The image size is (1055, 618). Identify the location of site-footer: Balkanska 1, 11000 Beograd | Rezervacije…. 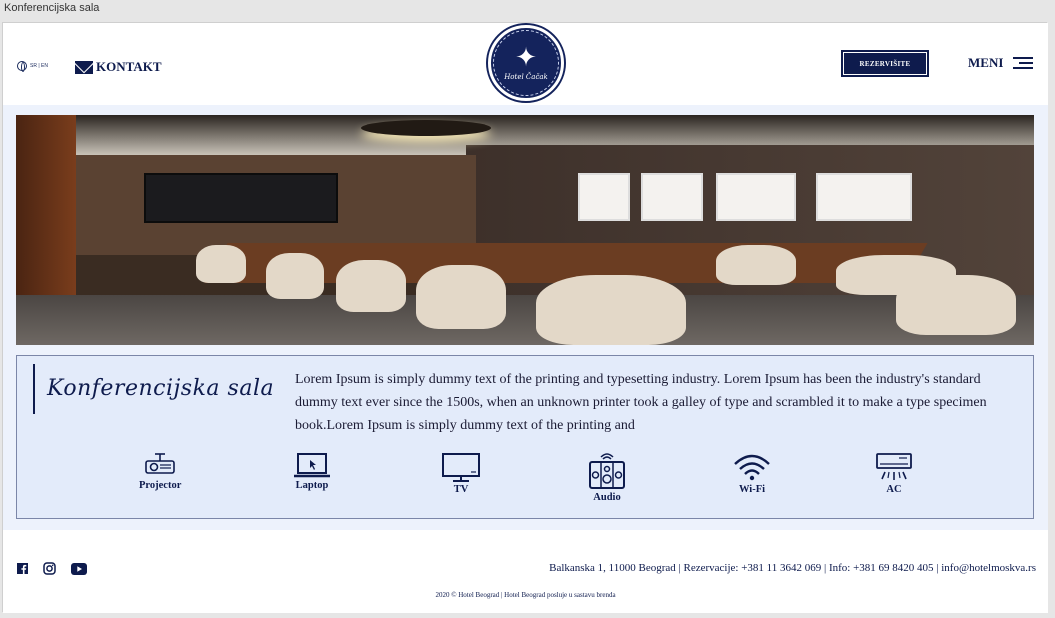
(525, 571).